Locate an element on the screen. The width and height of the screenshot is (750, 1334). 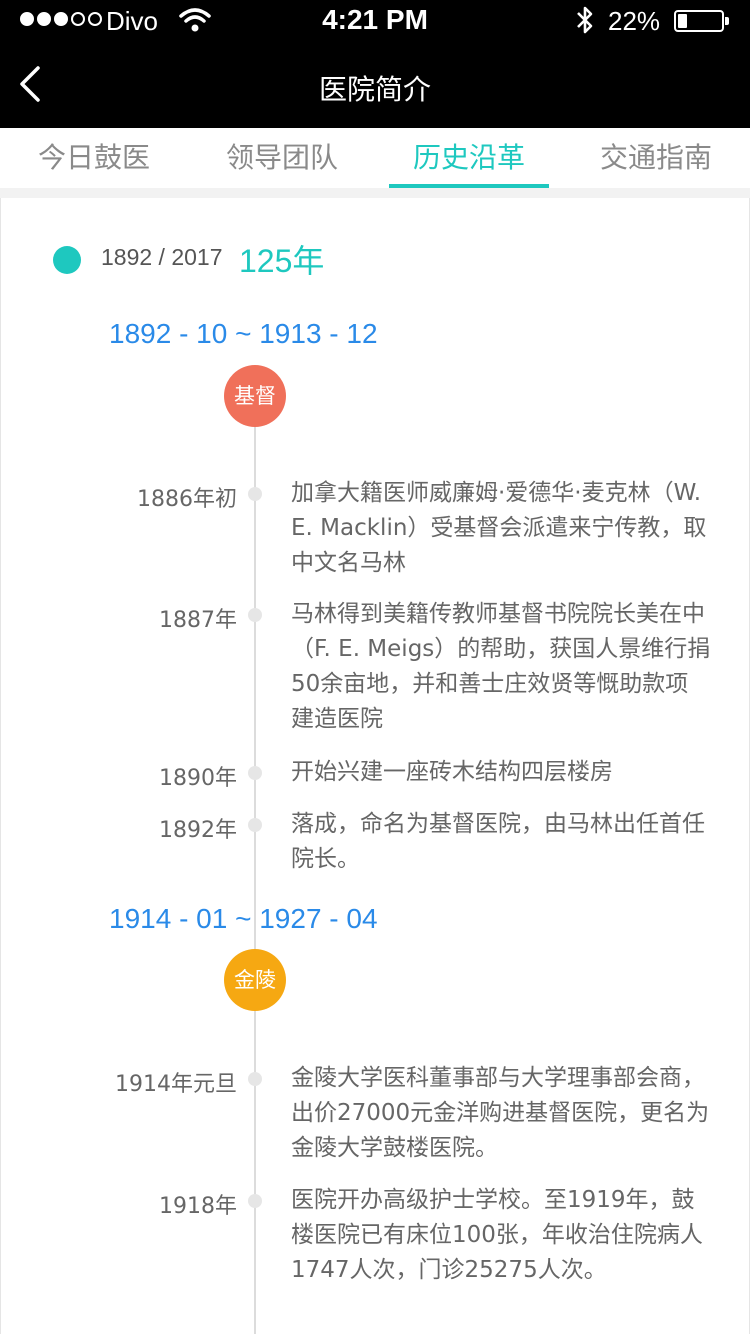
tab-today: 今日鼓医 is located at coordinates (94, 158).